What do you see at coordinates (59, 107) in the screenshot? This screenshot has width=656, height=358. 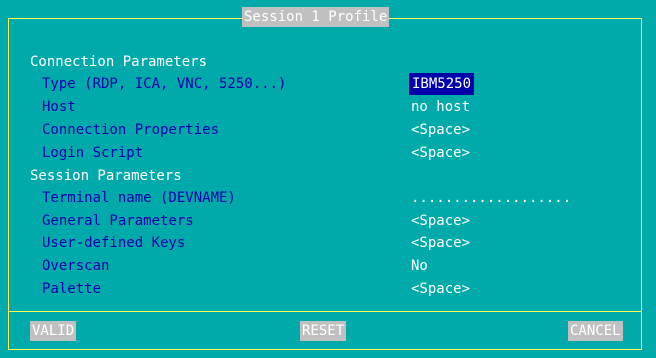 I see `field-host-label: Host` at bounding box center [59, 107].